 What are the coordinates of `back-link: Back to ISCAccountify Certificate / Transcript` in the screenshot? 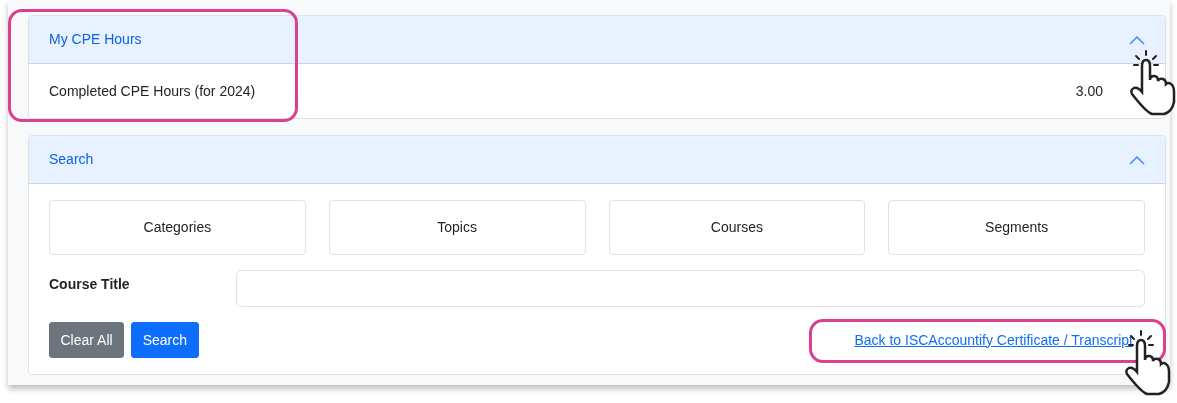 It's located at (993, 340).